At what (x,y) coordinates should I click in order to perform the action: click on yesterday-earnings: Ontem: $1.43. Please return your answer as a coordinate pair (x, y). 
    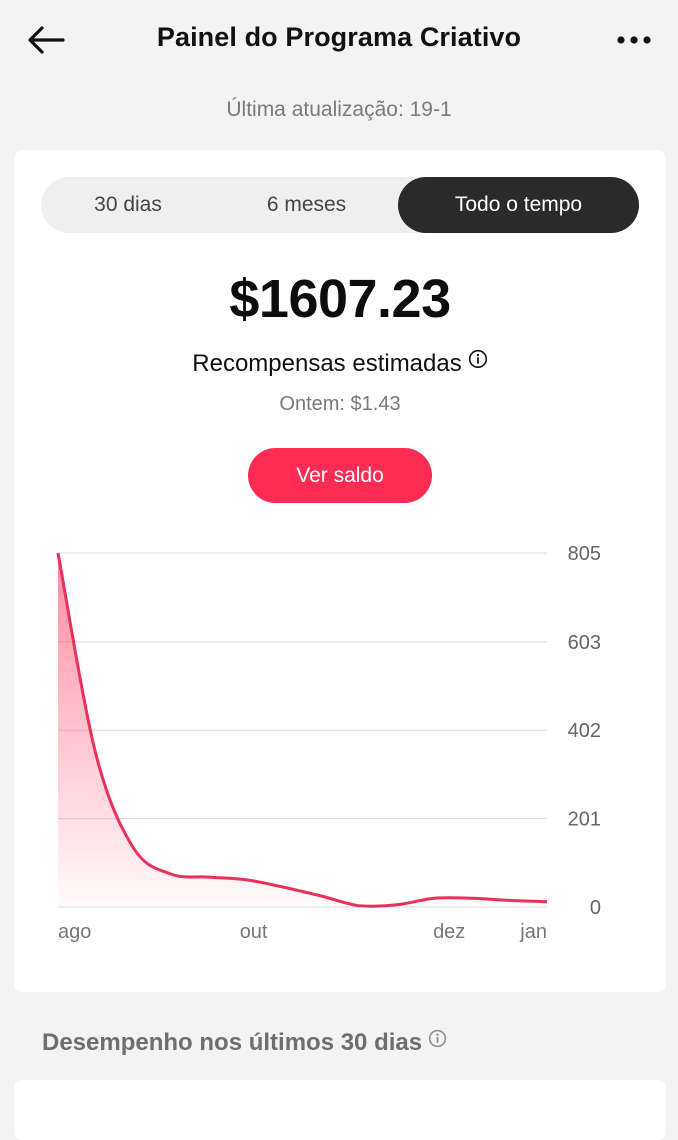
    Looking at the image, I should click on (340, 404).